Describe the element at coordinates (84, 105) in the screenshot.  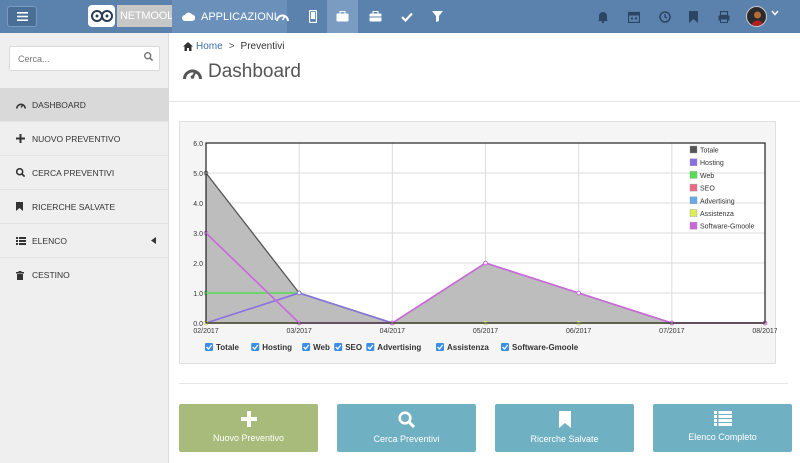
I see `sidebar-item-dashboard: DASHBOARD` at that location.